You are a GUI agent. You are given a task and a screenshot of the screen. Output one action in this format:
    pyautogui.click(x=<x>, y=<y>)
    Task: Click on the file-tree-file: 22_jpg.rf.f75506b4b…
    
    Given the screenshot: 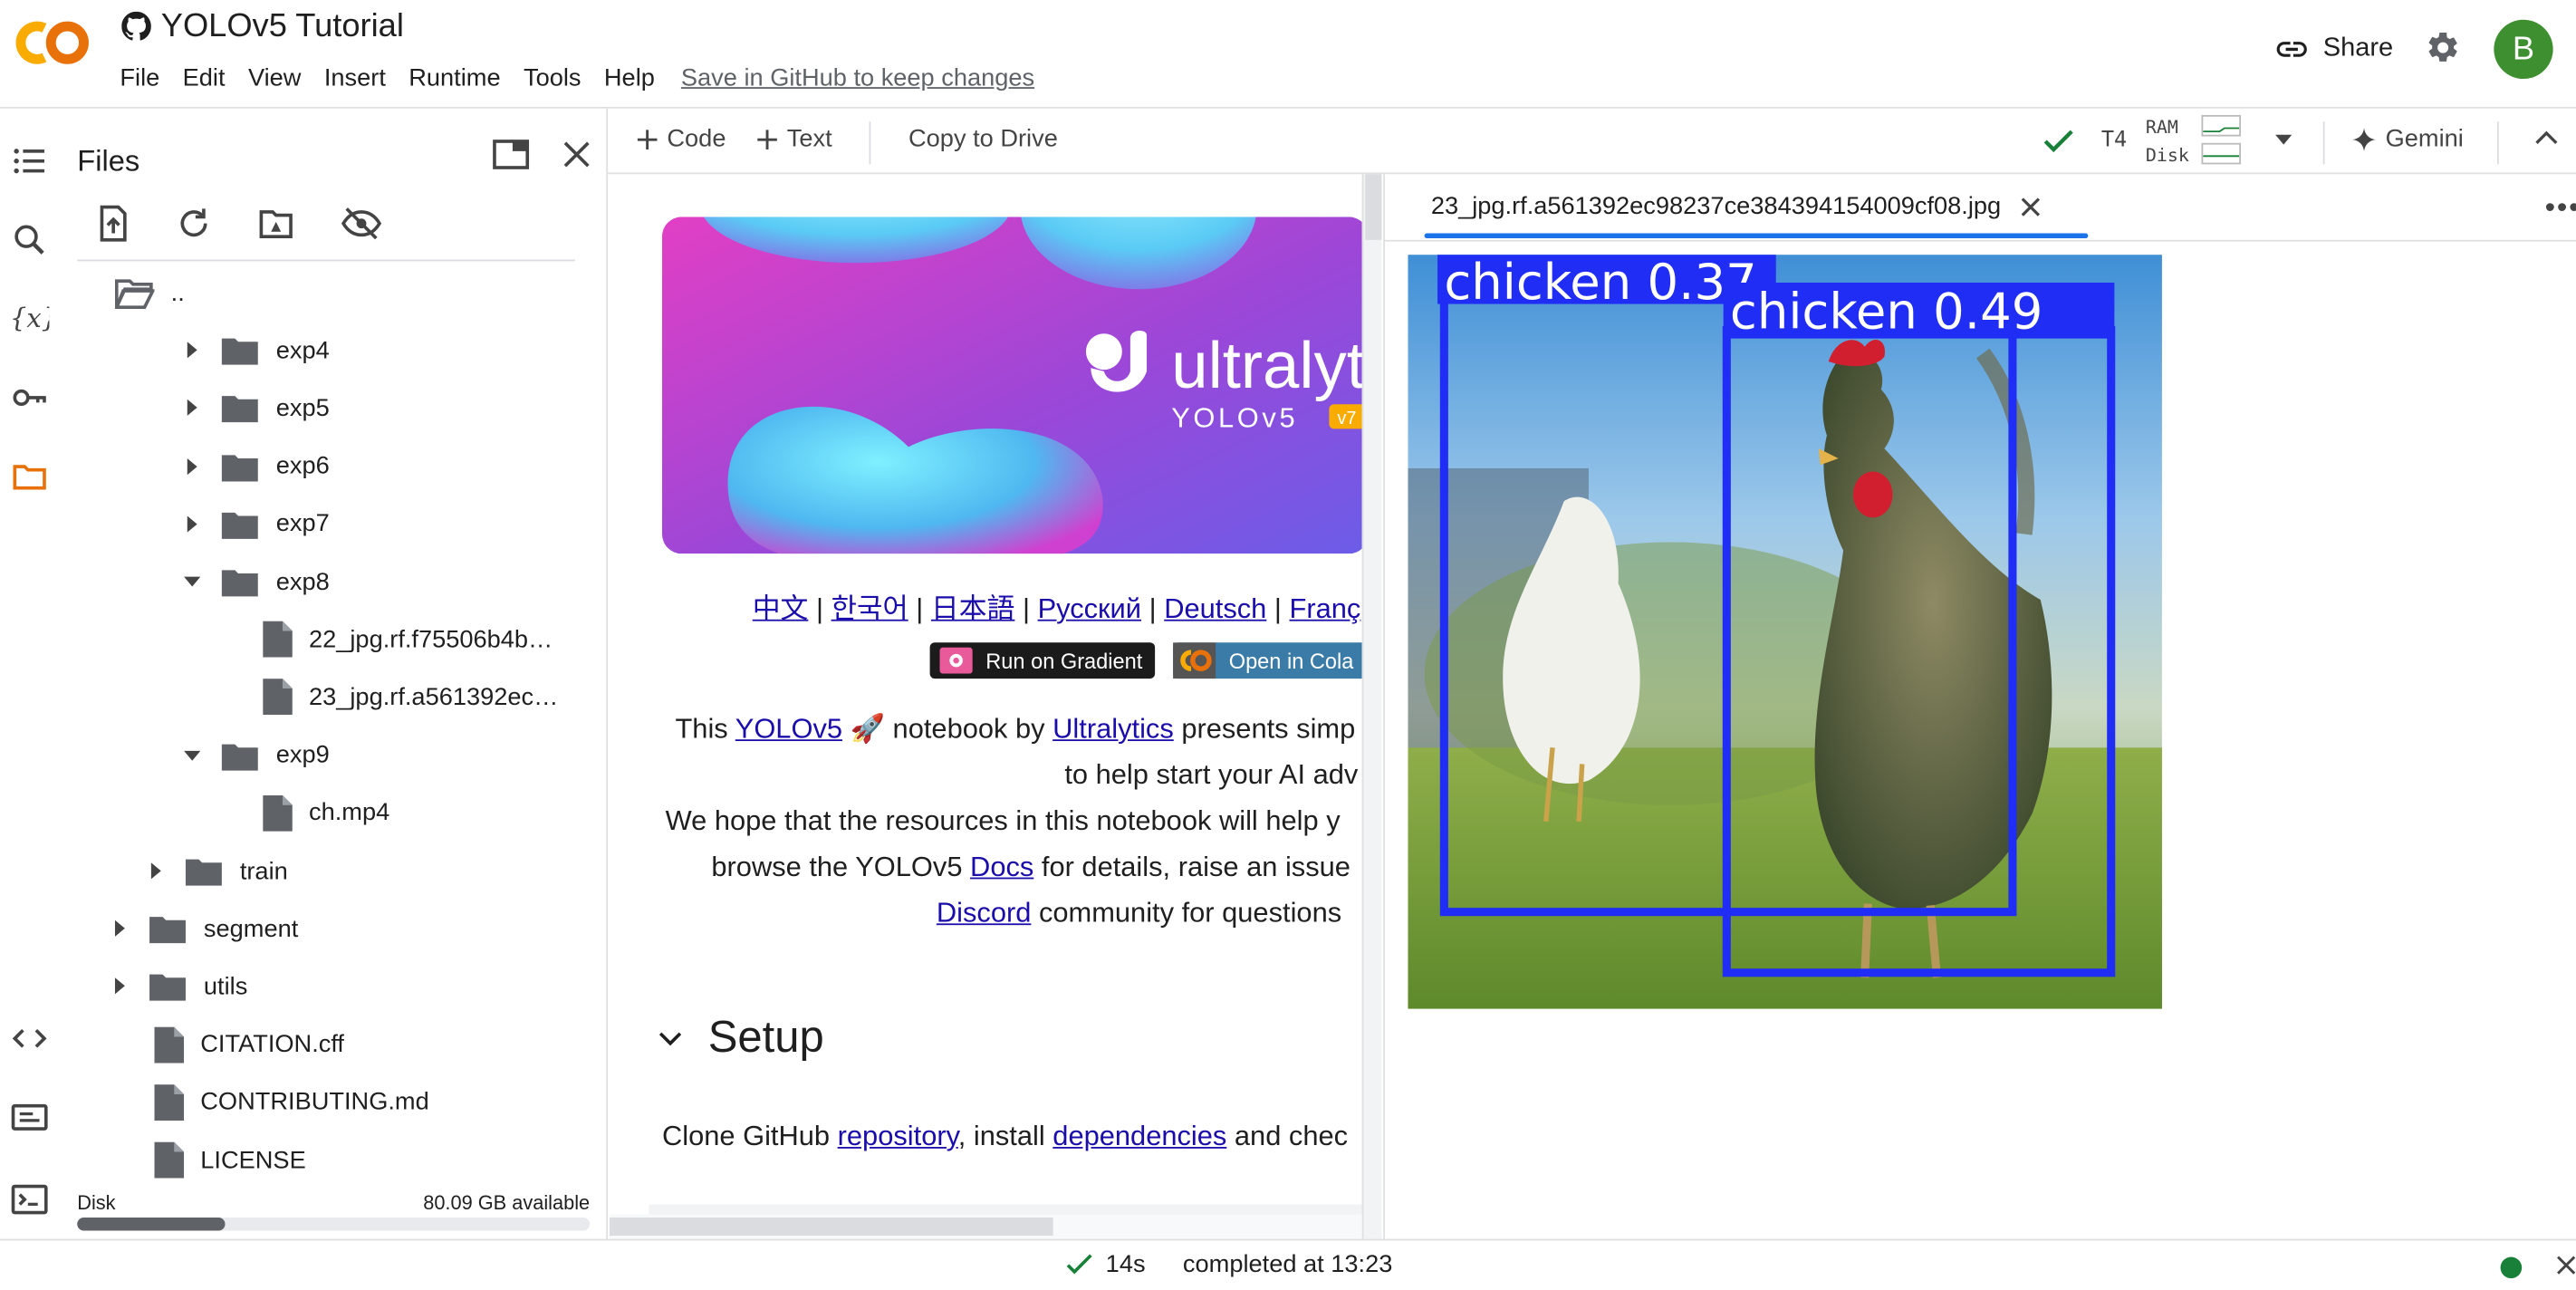 What is the action you would take?
    pyautogui.click(x=408, y=640)
    